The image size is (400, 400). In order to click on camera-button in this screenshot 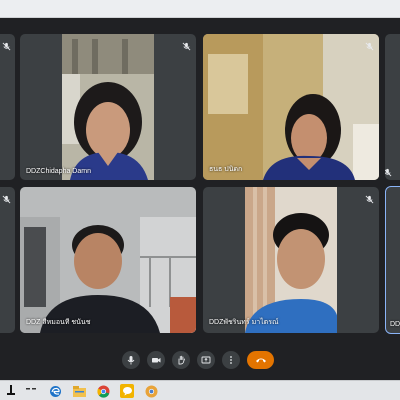, I will do `click(156, 360)`.